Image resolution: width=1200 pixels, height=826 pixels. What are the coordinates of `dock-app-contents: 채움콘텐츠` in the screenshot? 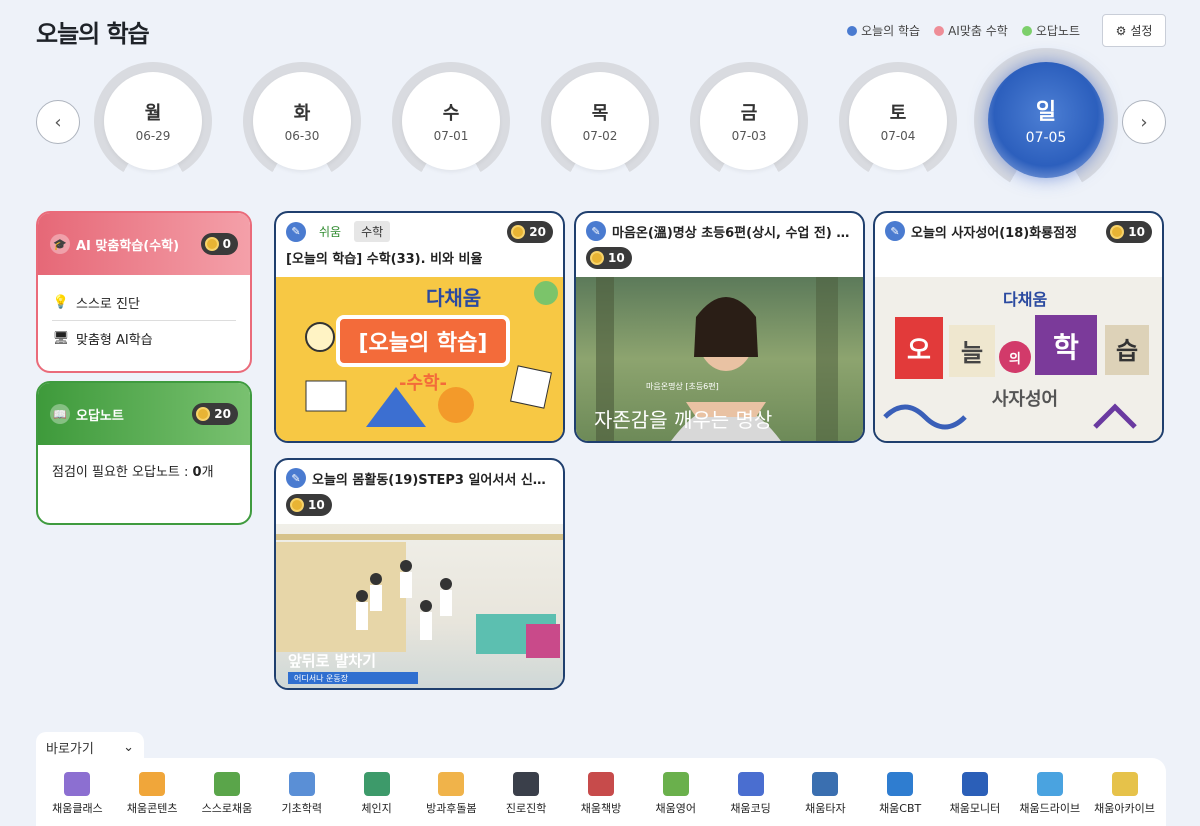 It's located at (152, 794).